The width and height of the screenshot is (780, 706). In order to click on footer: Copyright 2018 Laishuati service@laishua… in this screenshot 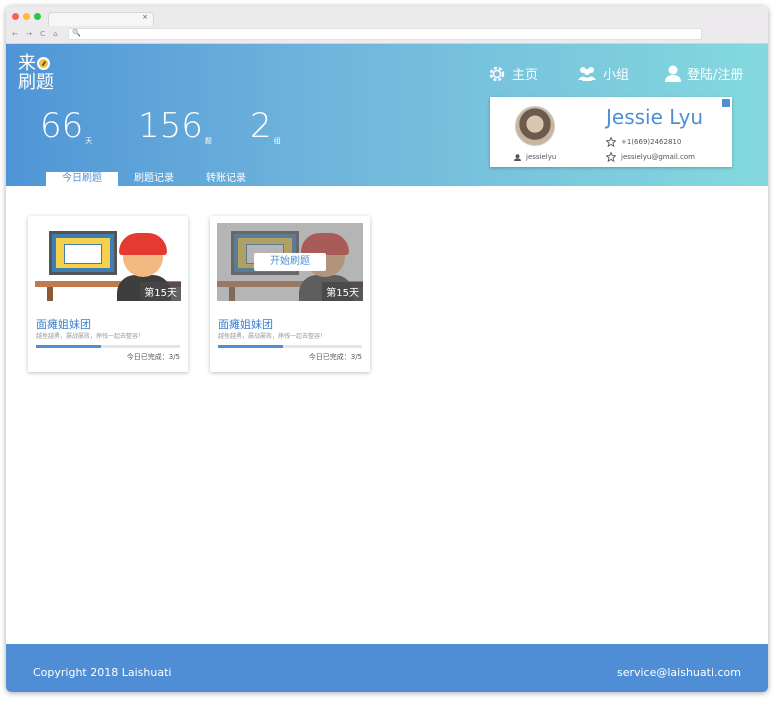, I will do `click(387, 668)`.